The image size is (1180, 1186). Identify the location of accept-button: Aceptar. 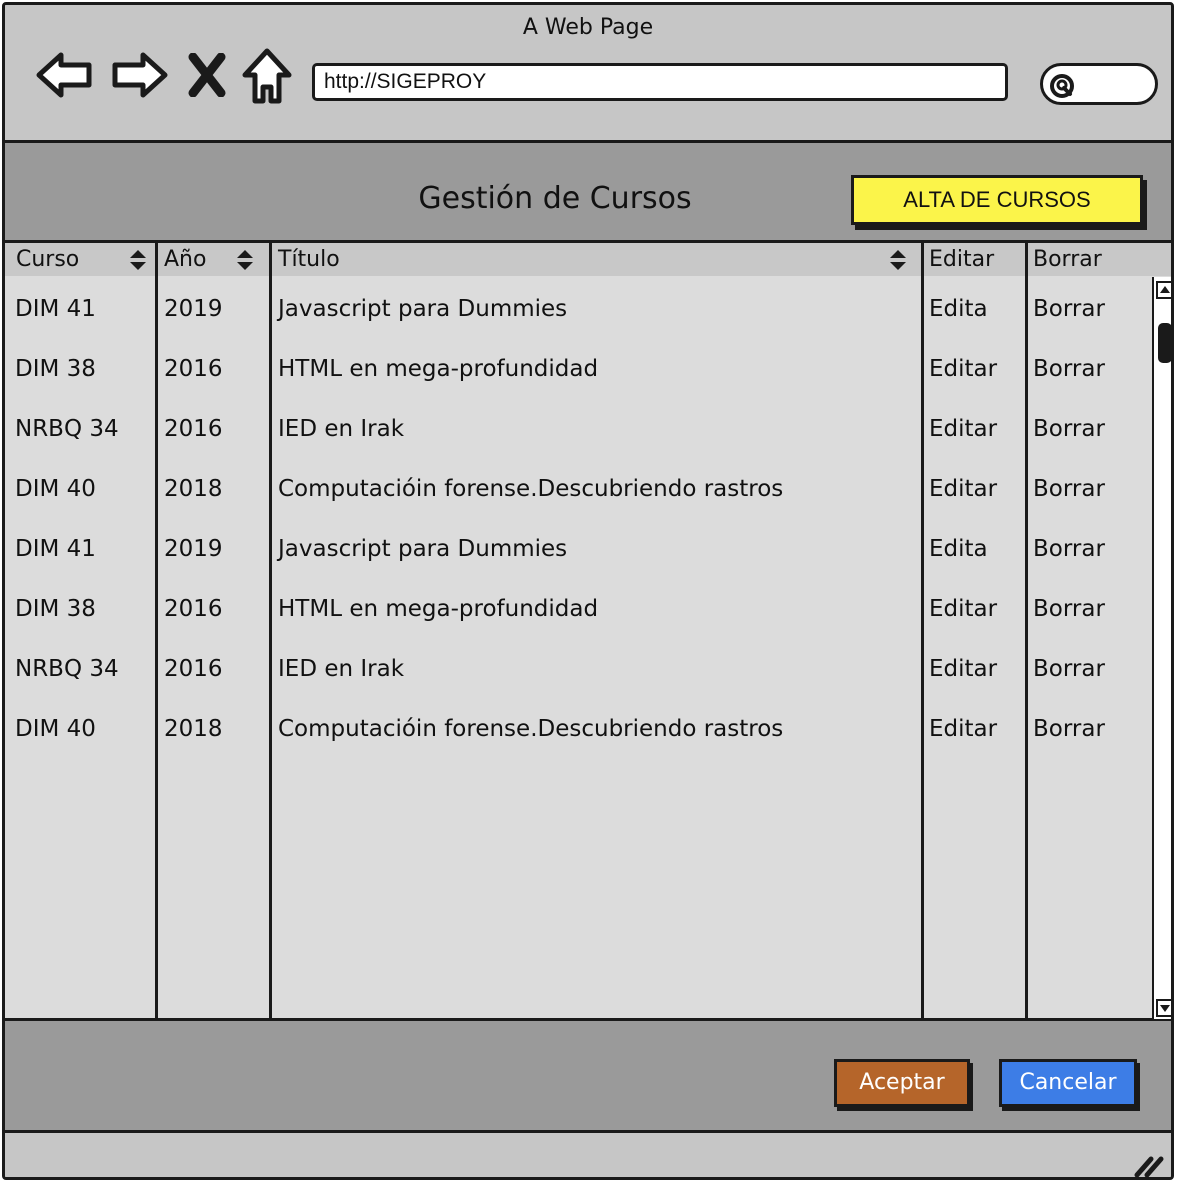
(902, 1083).